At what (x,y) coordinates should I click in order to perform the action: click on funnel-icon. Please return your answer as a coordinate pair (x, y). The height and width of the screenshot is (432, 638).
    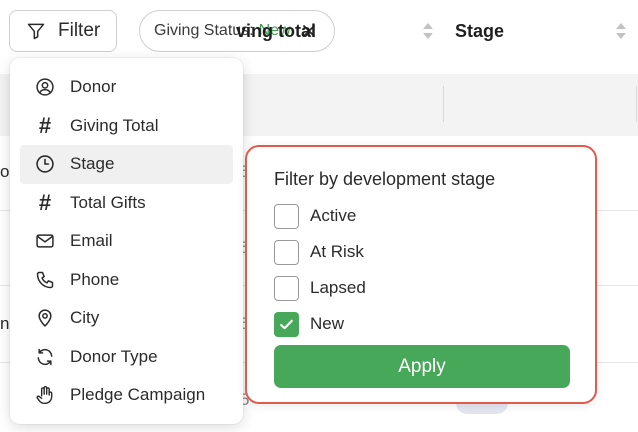
    Looking at the image, I should click on (36, 31).